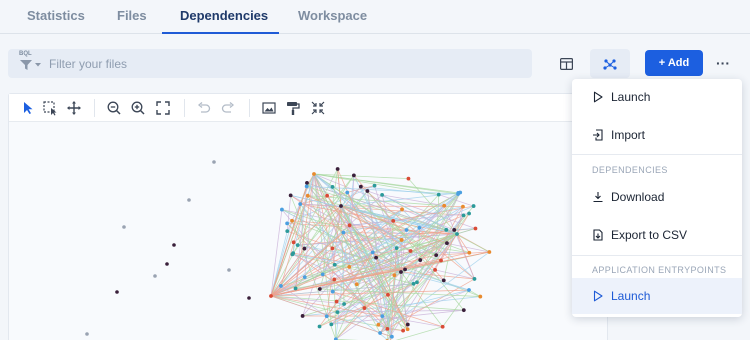  I want to click on tab-workspace: Workspace, so click(332, 21).